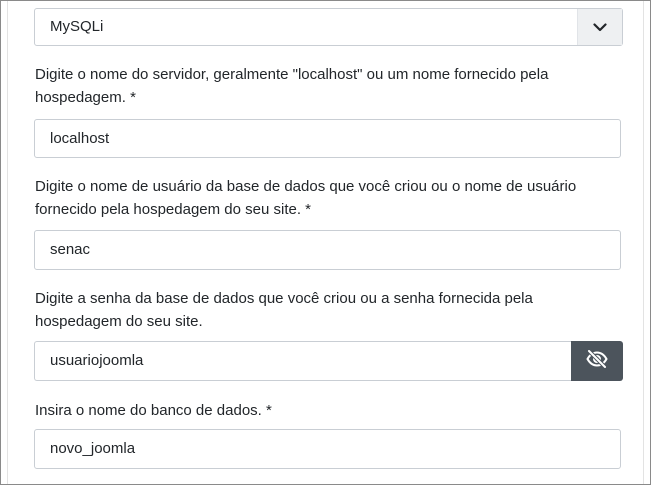  Describe the element at coordinates (328, 27) in the screenshot. I see `database-type-select: MySQLi` at that location.